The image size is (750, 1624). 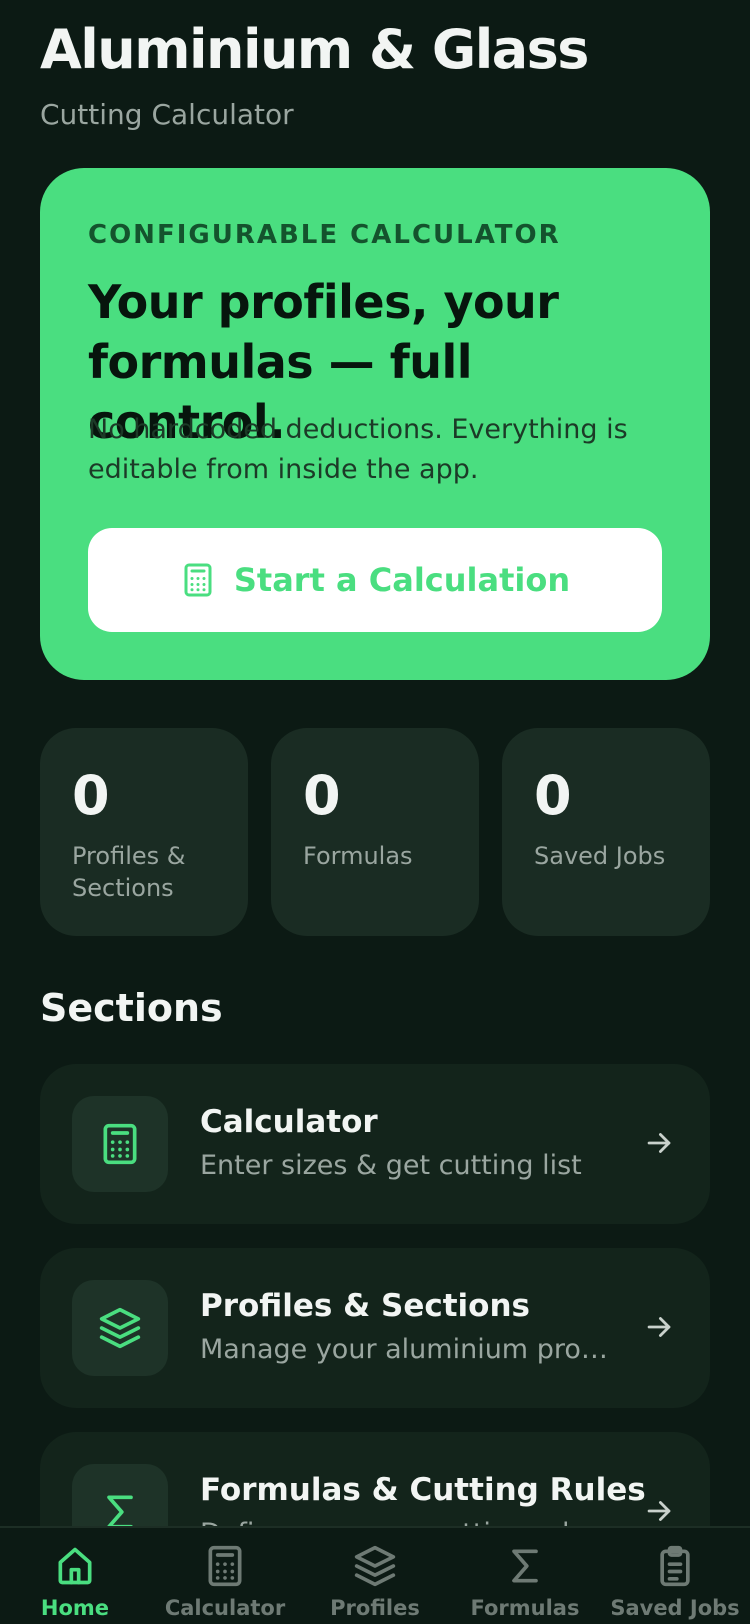 What do you see at coordinates (225, 1608) in the screenshot?
I see `tab-label: Calculator` at bounding box center [225, 1608].